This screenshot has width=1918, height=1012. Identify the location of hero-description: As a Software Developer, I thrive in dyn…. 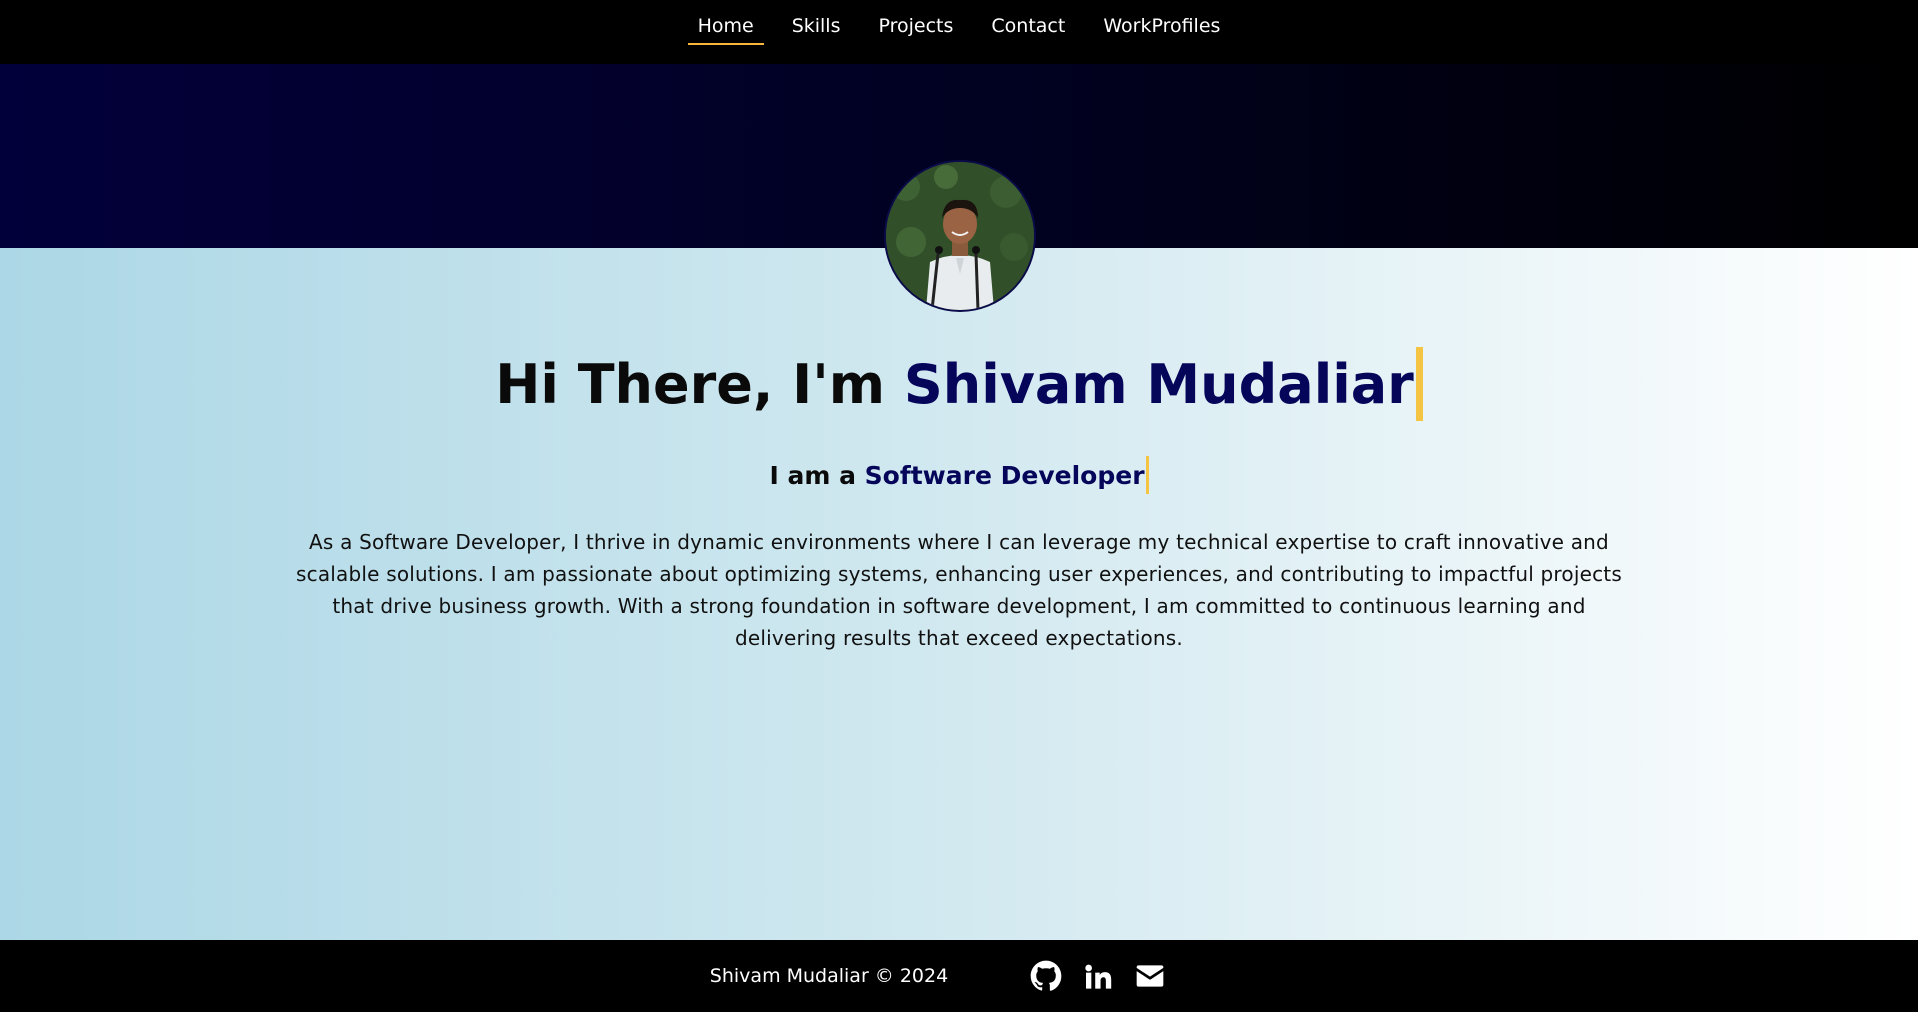
(959, 590).